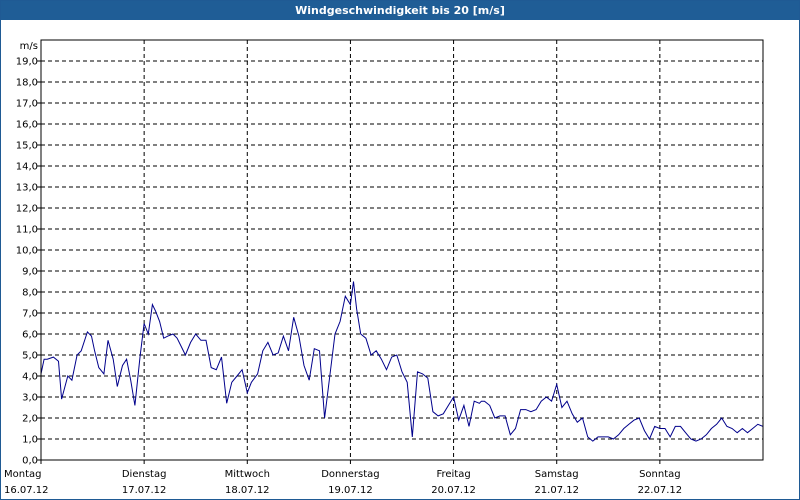 Image resolution: width=800 pixels, height=500 pixels. I want to click on y-tick-label: 7,0, so click(30, 314).